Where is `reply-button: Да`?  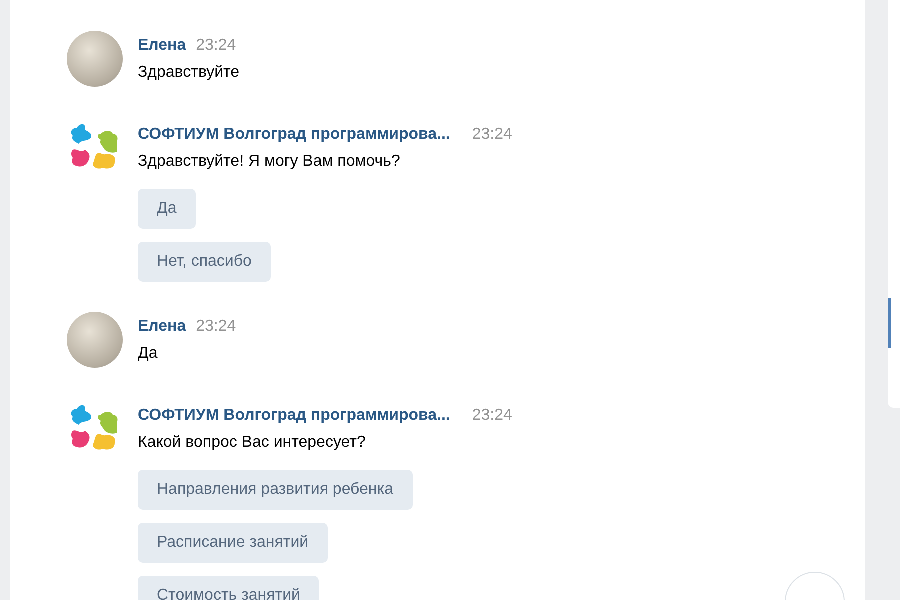
reply-button: Да is located at coordinates (167, 209).